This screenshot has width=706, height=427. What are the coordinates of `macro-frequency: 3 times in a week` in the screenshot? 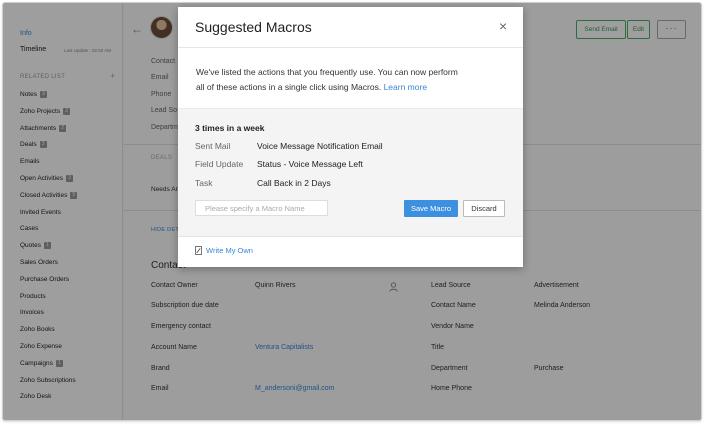 It's located at (230, 128).